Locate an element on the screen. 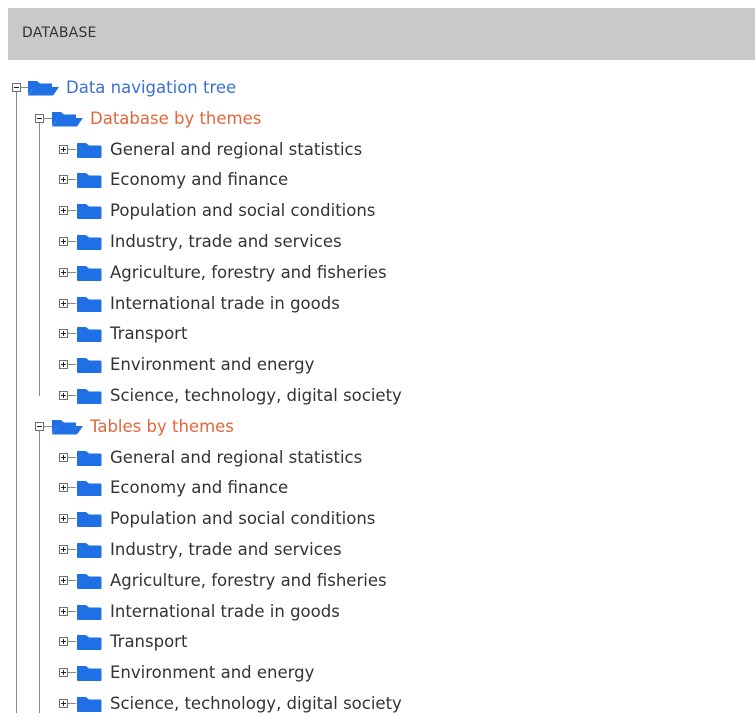  tree-node-label: Data navigation tree is located at coordinates (151, 88).